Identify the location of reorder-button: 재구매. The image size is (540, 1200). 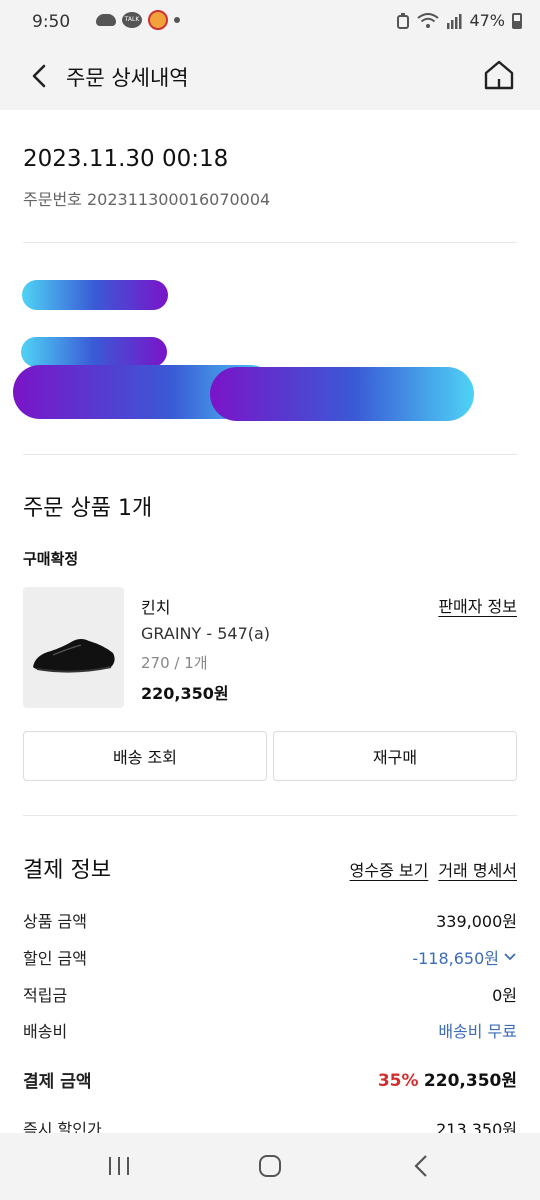
(395, 756).